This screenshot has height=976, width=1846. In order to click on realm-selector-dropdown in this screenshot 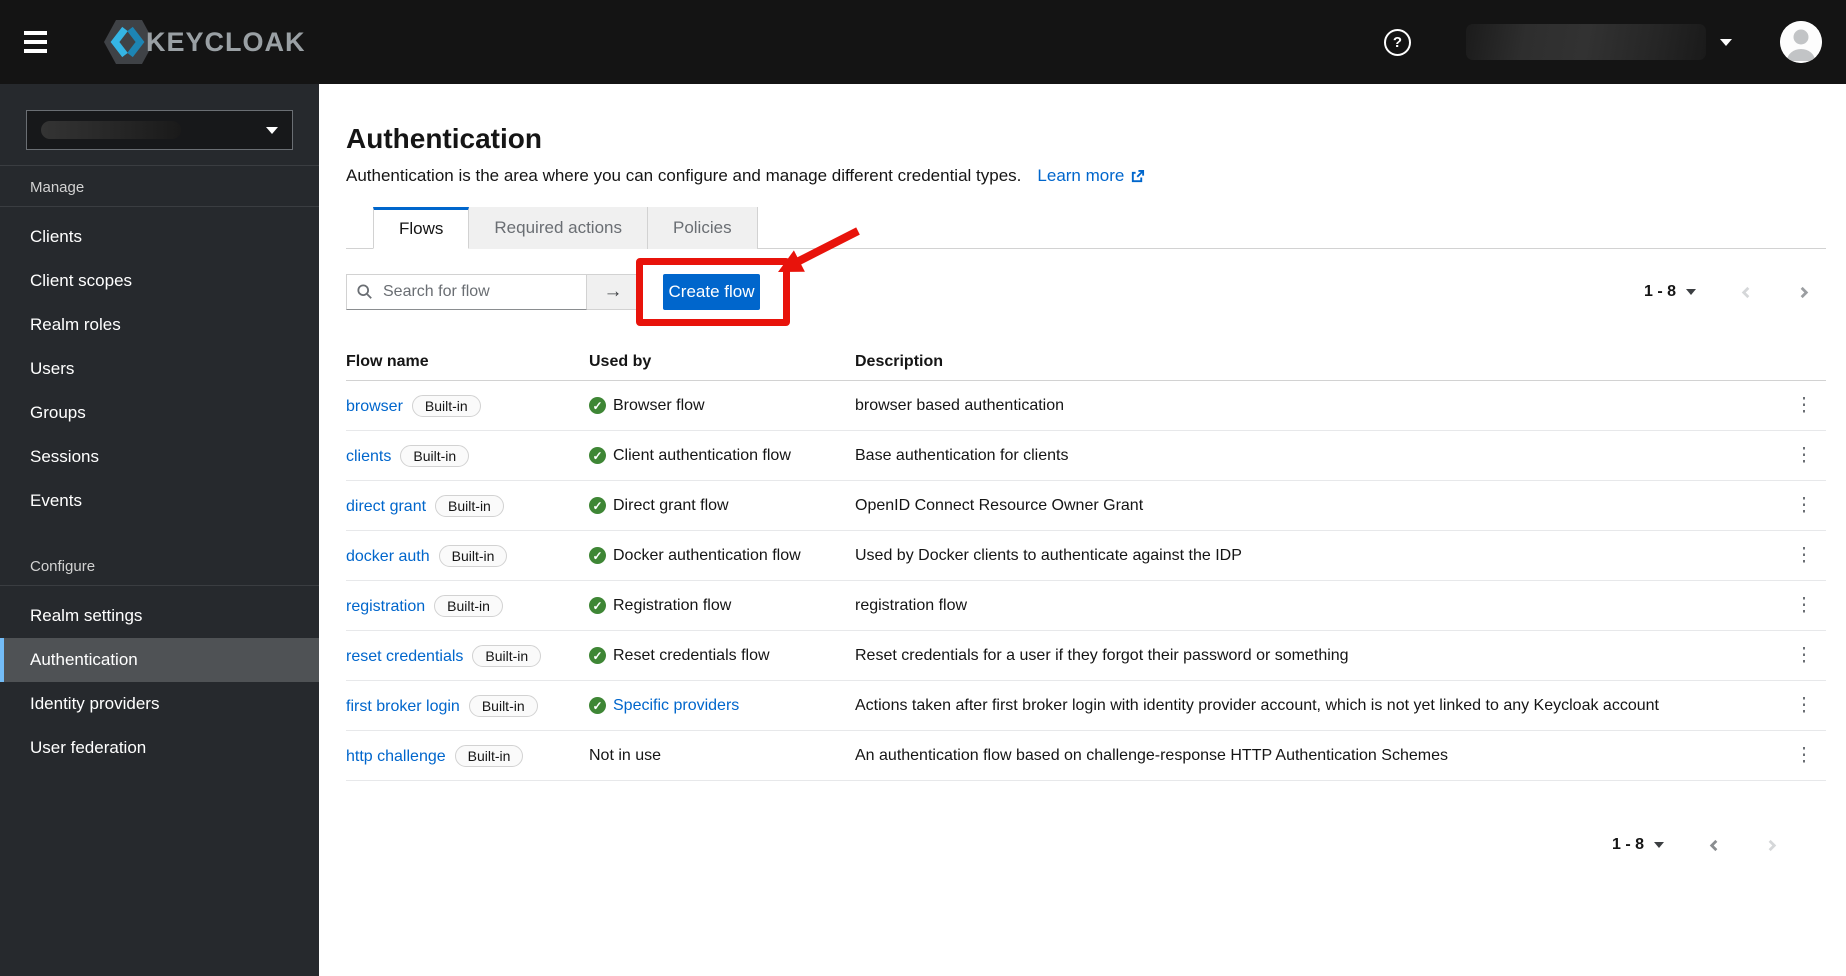, I will do `click(159, 130)`.